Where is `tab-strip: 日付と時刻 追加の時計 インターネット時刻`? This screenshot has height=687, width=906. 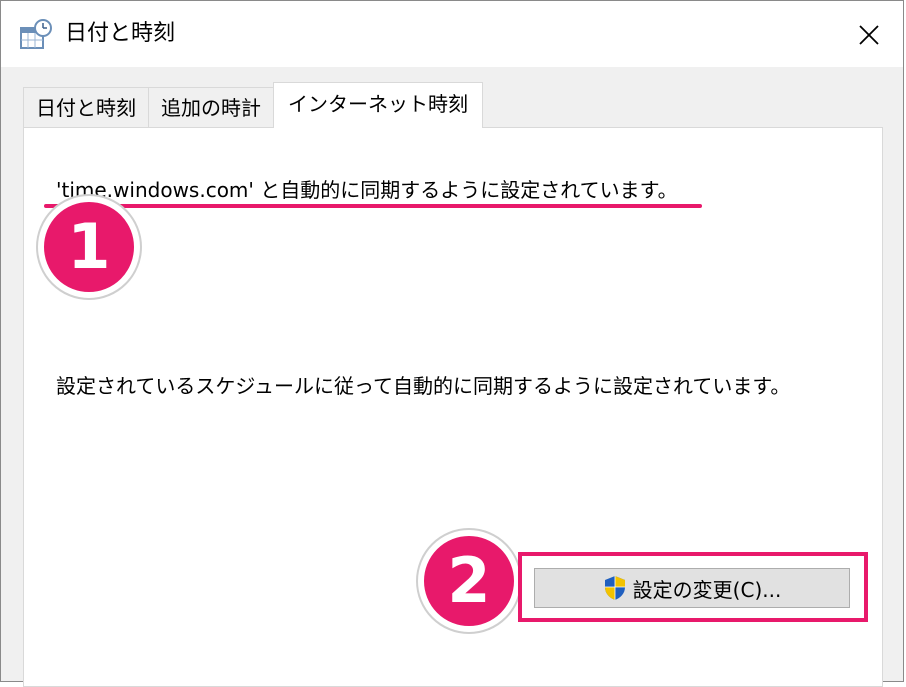 tab-strip: 日付と時刻 追加の時計 インターネット時刻 is located at coordinates (253, 105).